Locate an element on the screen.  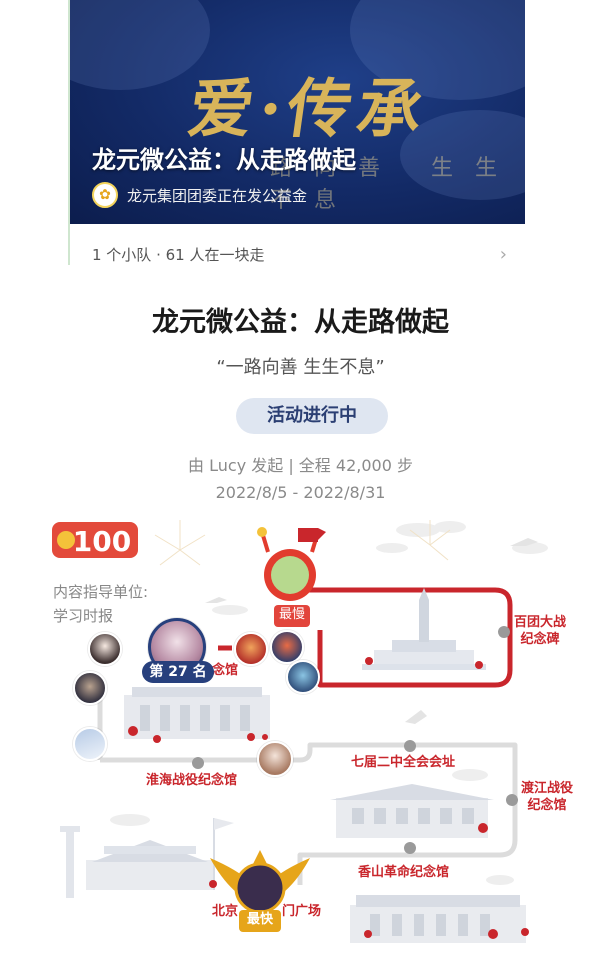
guide-value: 学习时报 is located at coordinates (83, 616).